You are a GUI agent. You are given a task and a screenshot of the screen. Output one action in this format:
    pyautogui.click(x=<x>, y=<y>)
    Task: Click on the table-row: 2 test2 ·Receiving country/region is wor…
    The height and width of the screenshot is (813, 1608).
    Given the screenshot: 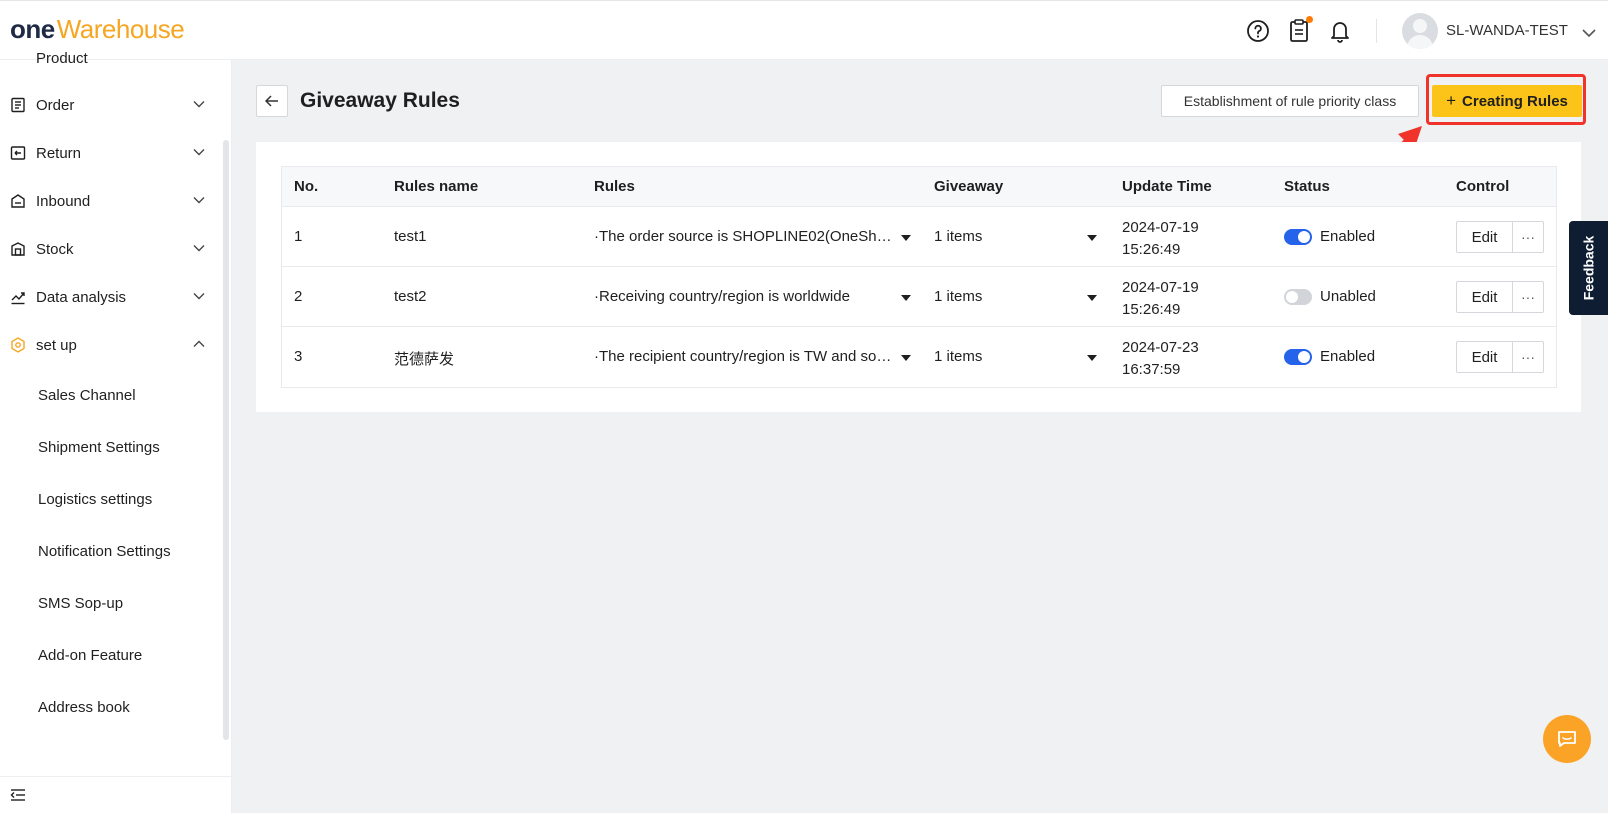 What is the action you would take?
    pyautogui.click(x=919, y=297)
    